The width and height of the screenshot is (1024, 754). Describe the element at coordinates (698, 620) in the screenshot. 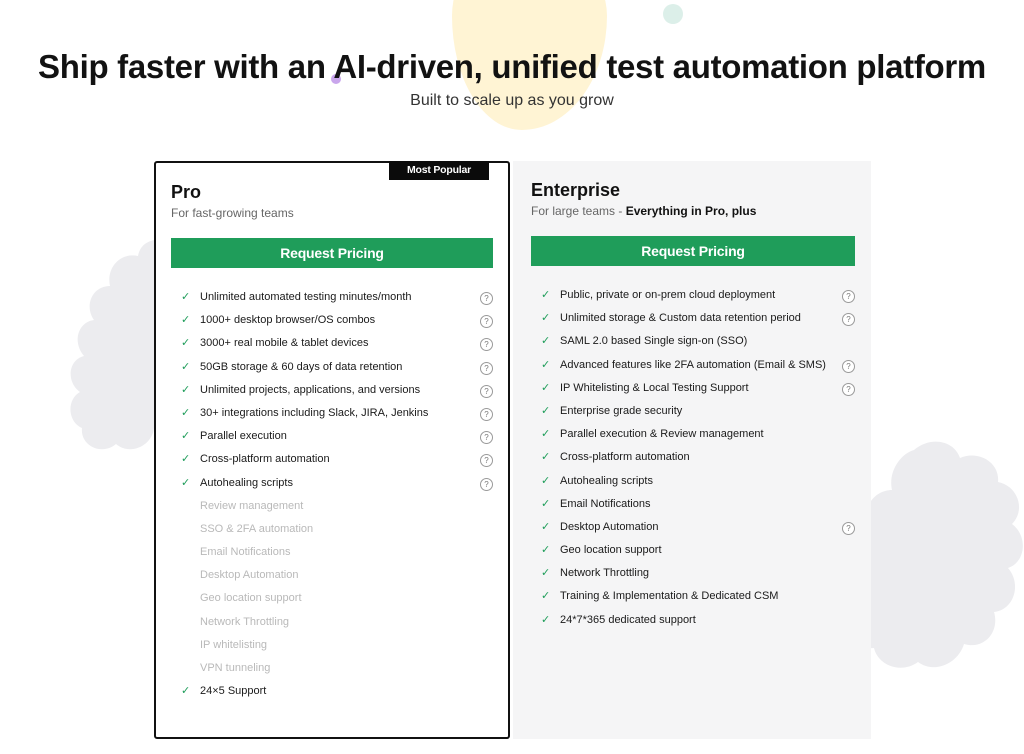

I see `feature-item: ✓ 24*7*365 dedicated support` at that location.